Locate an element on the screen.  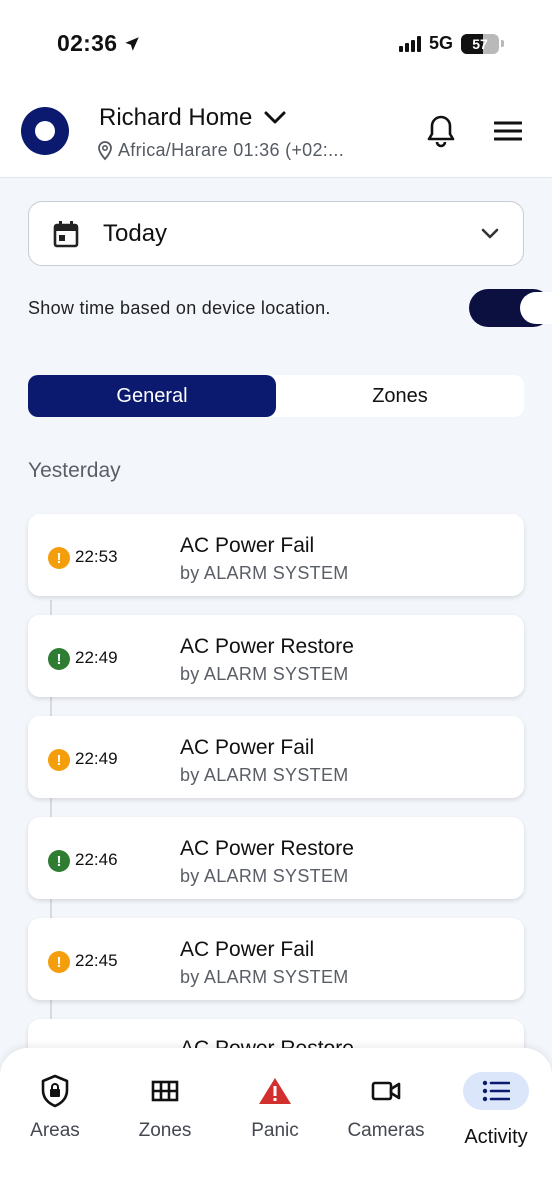
event-card: ! 22:45 AC Power Fail by ALARM SYSTEM is located at coordinates (276, 959).